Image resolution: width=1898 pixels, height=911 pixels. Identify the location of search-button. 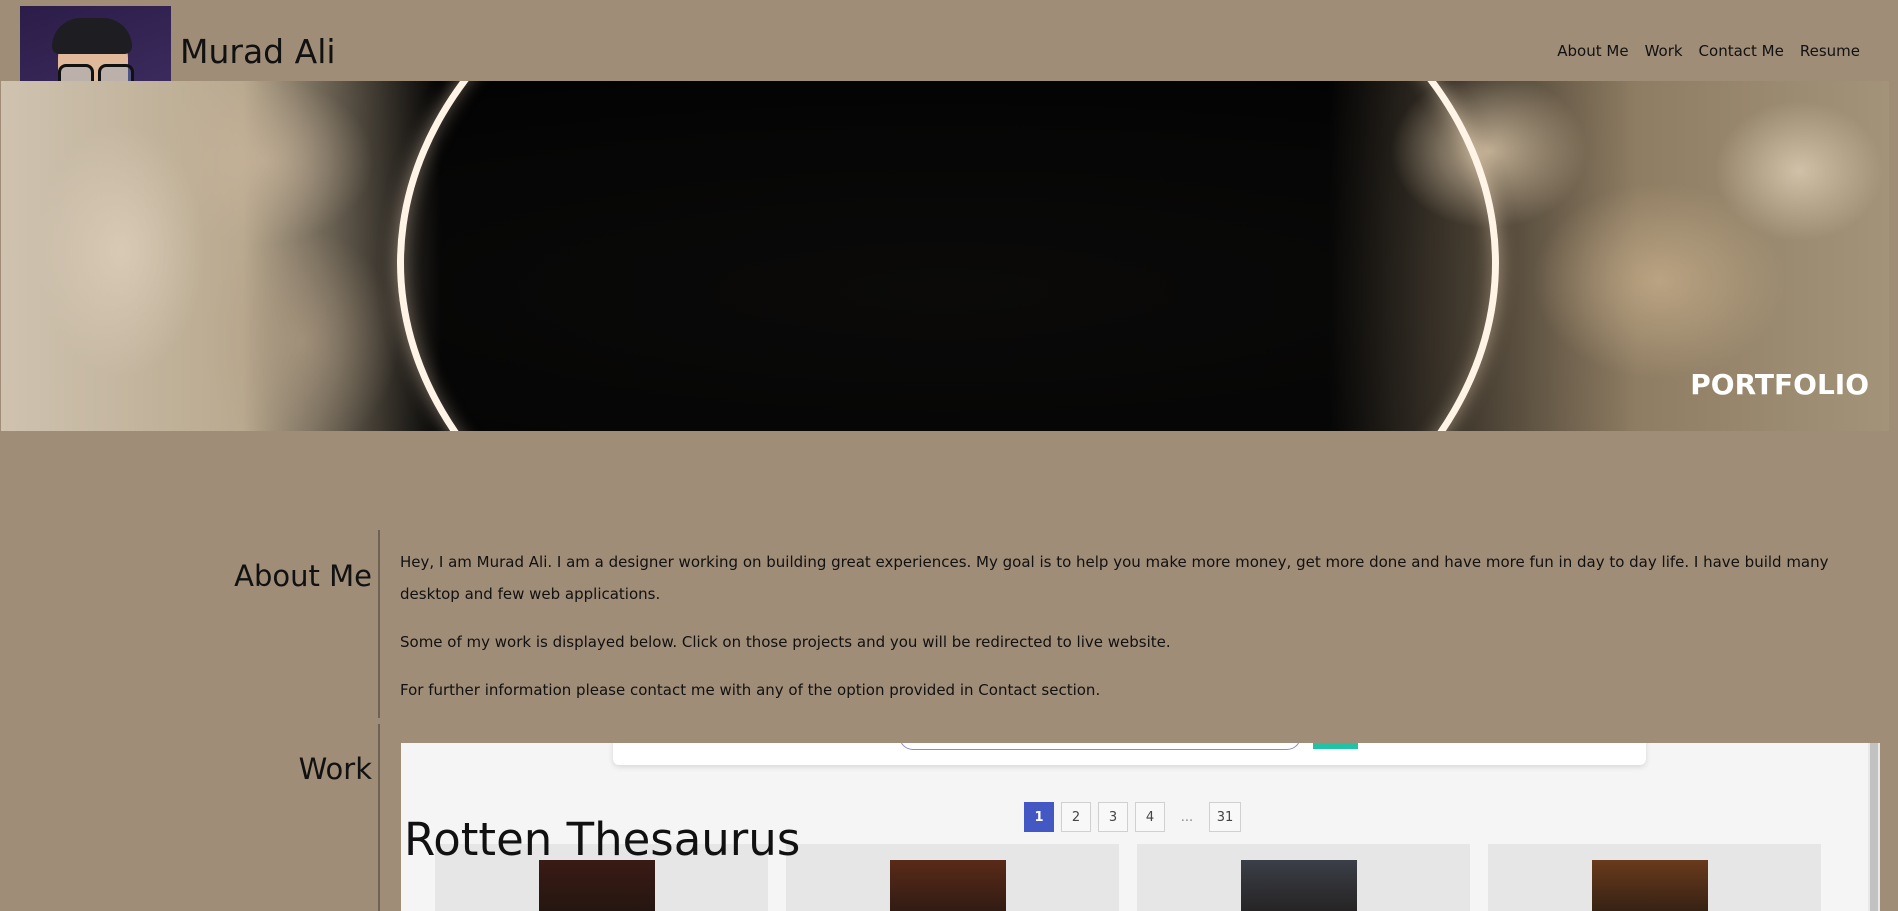
(1335, 746).